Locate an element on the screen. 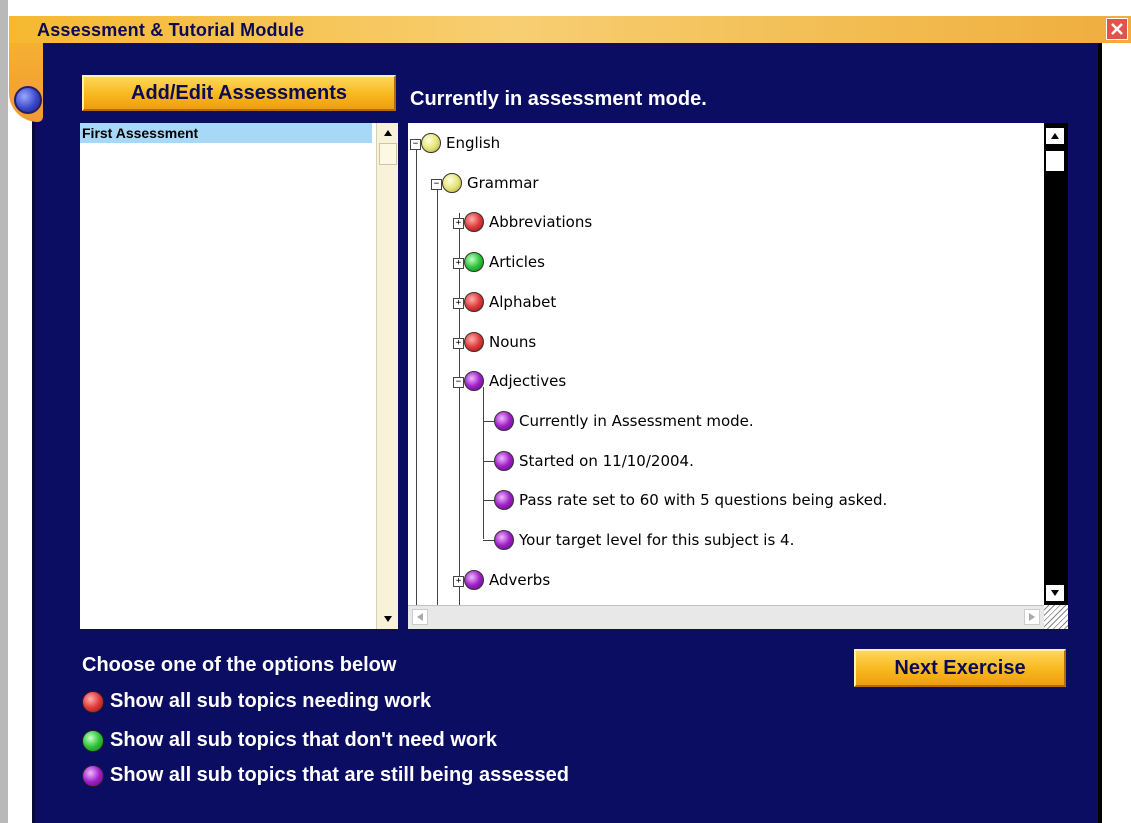  window-title: Assessment & Tutorial Module is located at coordinates (171, 30).